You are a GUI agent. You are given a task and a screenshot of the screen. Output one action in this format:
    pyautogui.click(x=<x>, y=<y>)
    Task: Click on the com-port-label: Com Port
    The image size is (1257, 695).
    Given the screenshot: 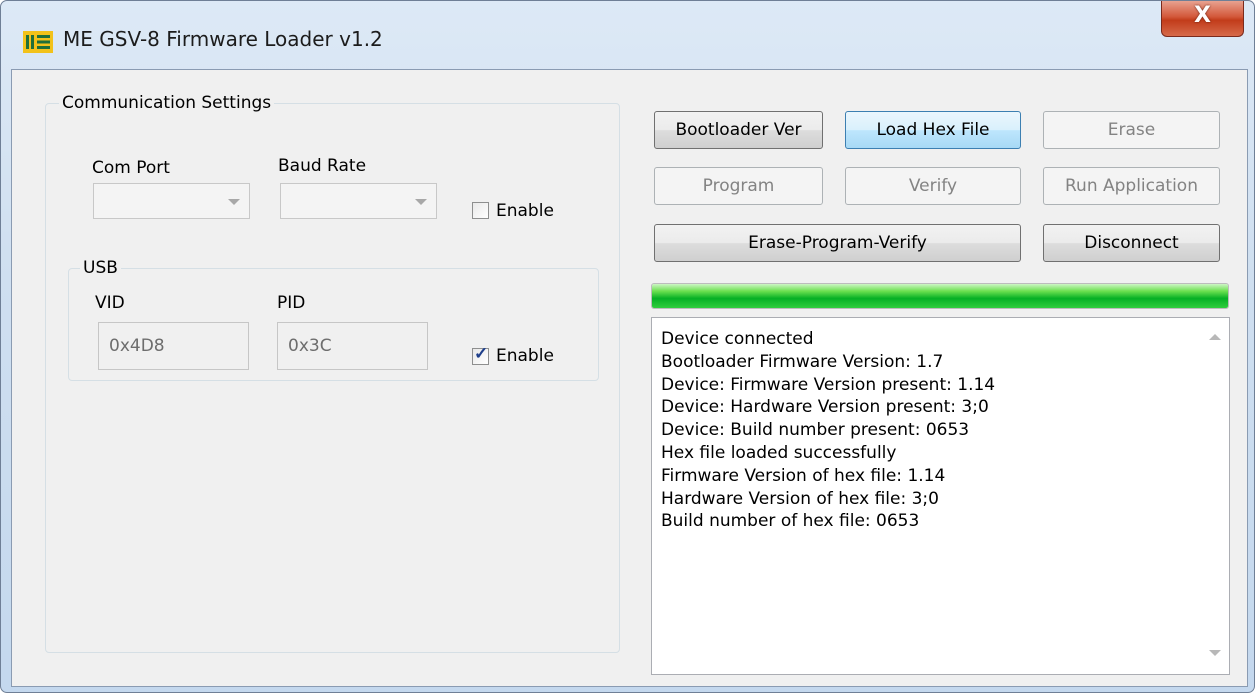 What is the action you would take?
    pyautogui.click(x=131, y=168)
    